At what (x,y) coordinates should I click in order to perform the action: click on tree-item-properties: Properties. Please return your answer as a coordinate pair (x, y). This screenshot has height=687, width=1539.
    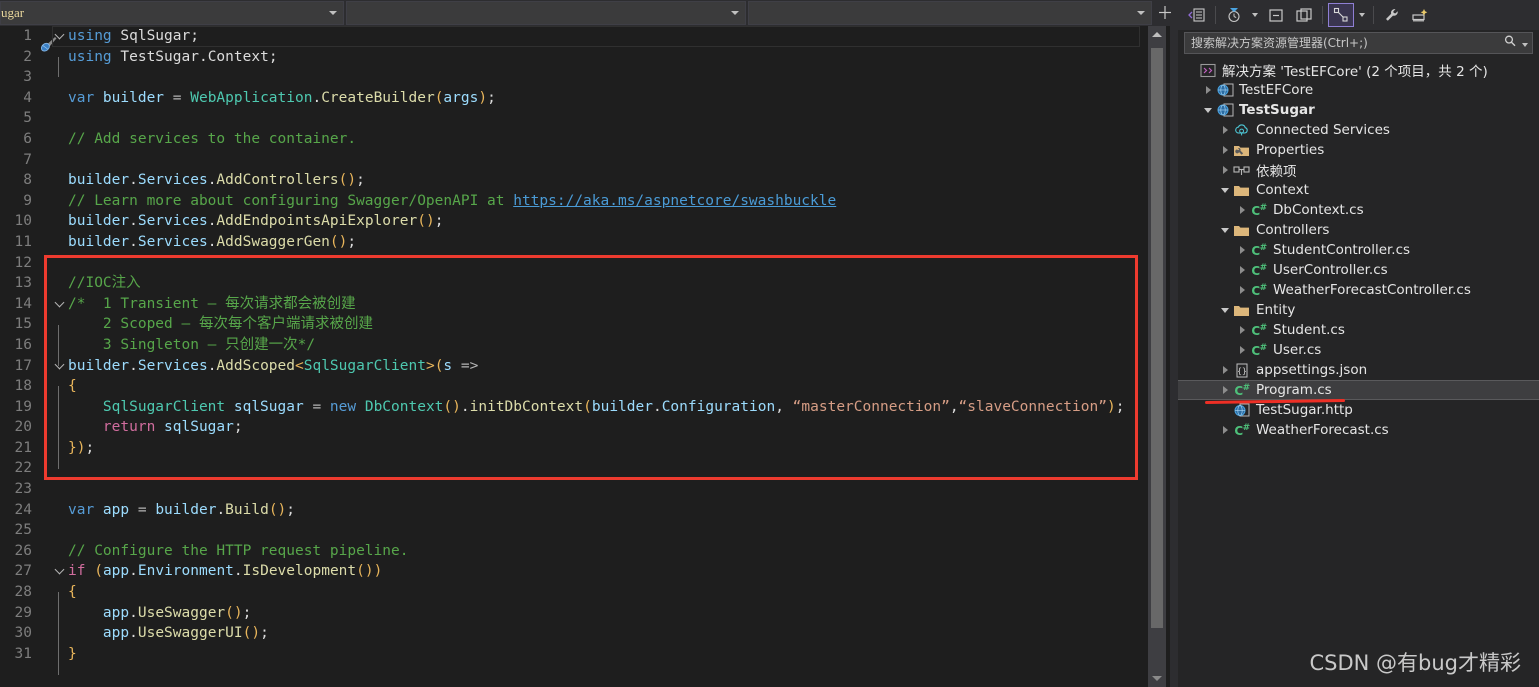
    Looking at the image, I should click on (1358, 150).